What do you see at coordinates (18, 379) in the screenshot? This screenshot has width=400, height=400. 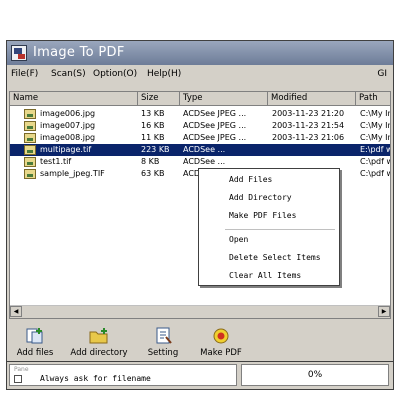 I see `always-ask-checkbox` at bounding box center [18, 379].